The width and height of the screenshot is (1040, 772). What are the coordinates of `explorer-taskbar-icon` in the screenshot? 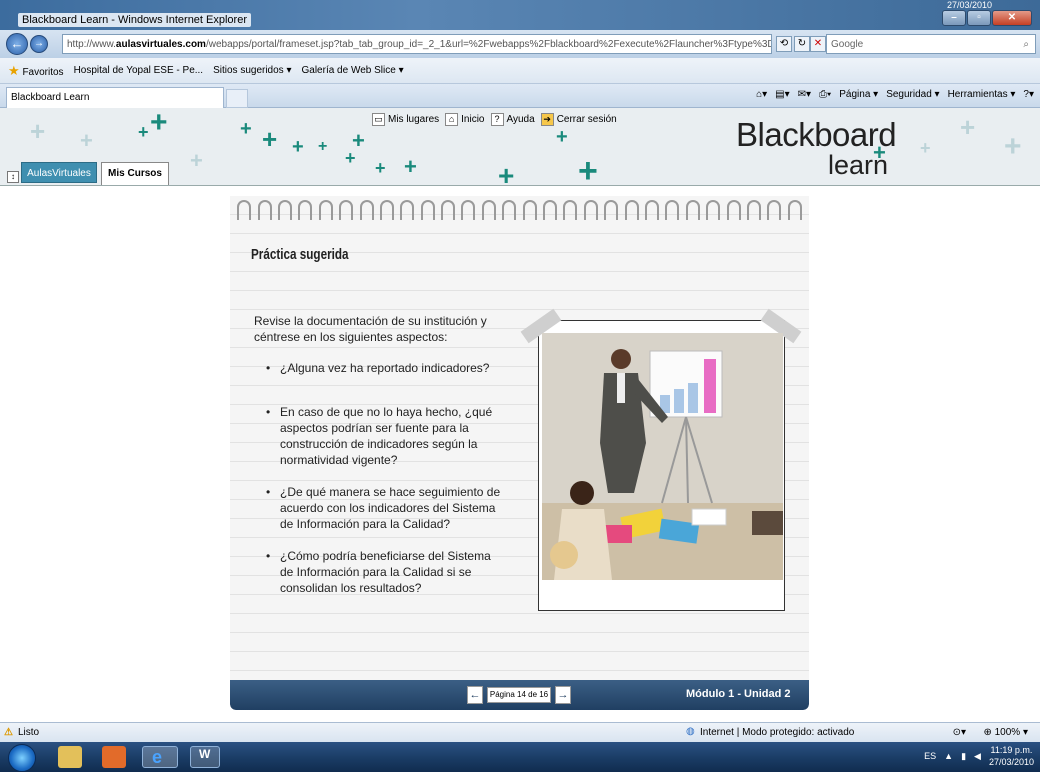 It's located at (70, 757).